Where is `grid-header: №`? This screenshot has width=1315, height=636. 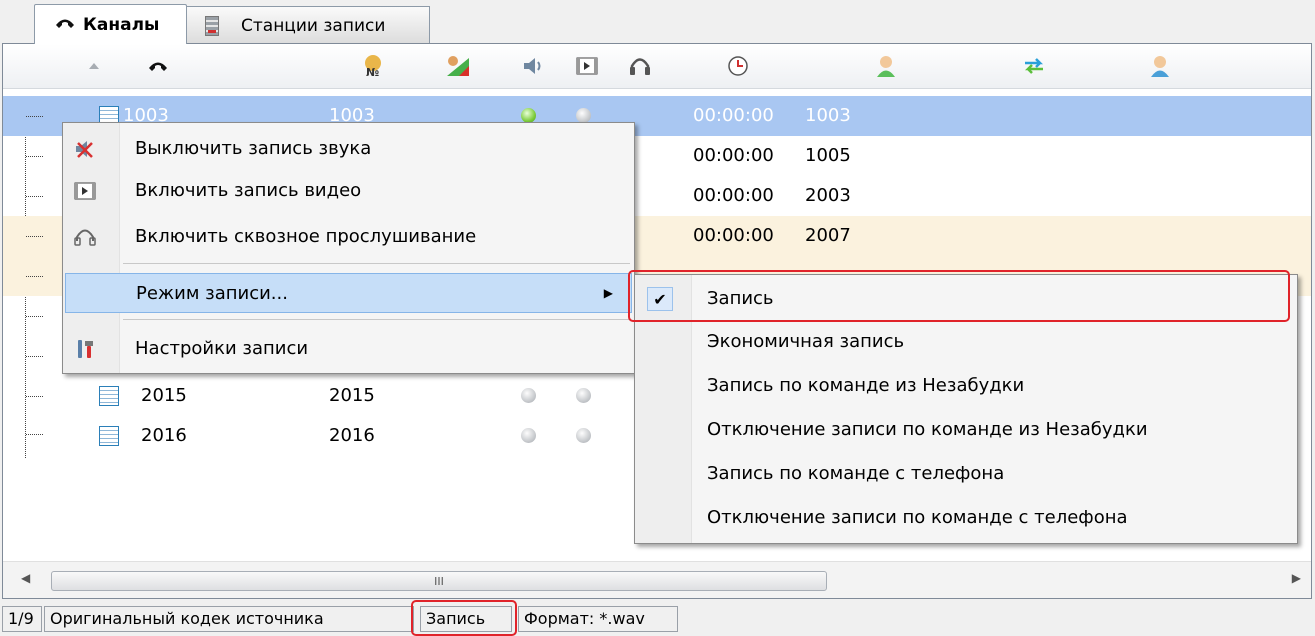
grid-header: № is located at coordinates (657, 66).